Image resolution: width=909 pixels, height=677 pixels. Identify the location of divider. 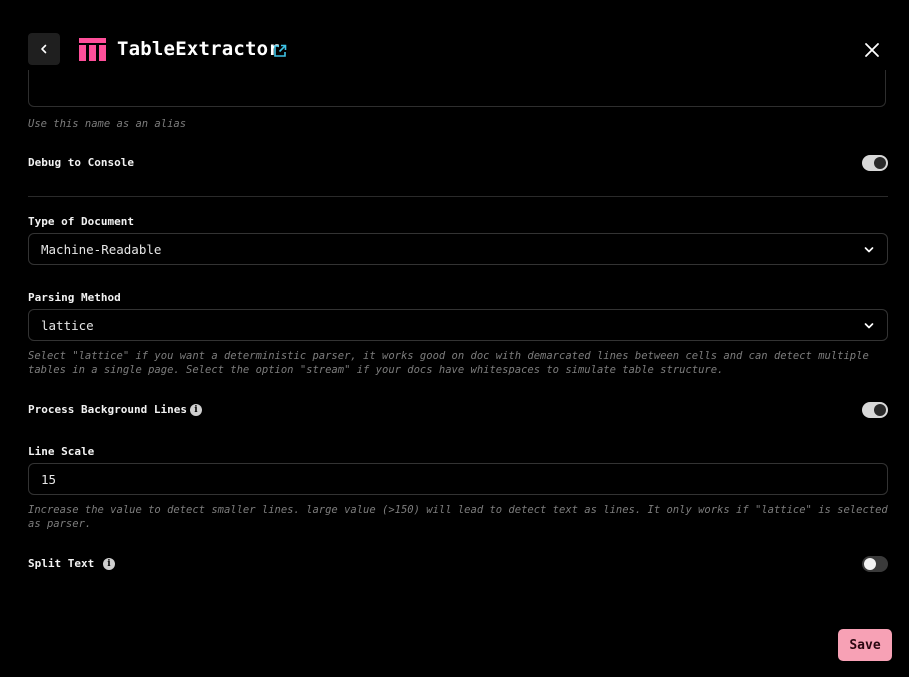
(458, 196).